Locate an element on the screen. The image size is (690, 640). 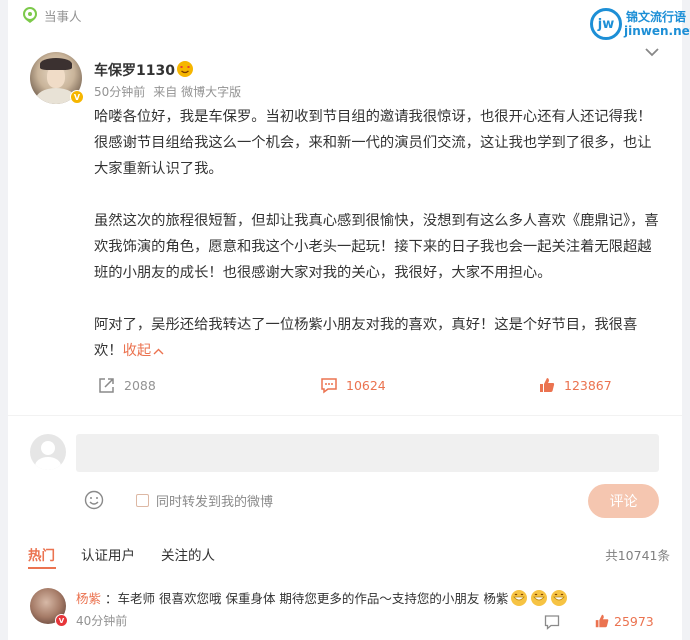
repost-checkbox is located at coordinates (142, 500).